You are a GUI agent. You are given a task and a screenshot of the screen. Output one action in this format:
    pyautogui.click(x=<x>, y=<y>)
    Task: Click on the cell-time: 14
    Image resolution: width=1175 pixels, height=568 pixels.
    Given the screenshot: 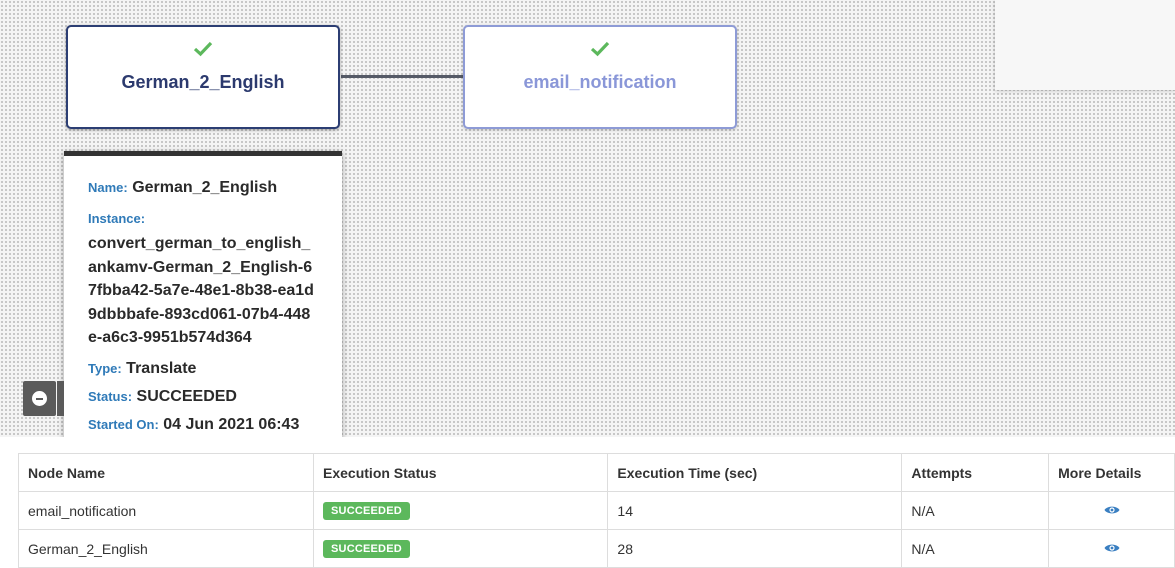 What is the action you would take?
    pyautogui.click(x=755, y=510)
    